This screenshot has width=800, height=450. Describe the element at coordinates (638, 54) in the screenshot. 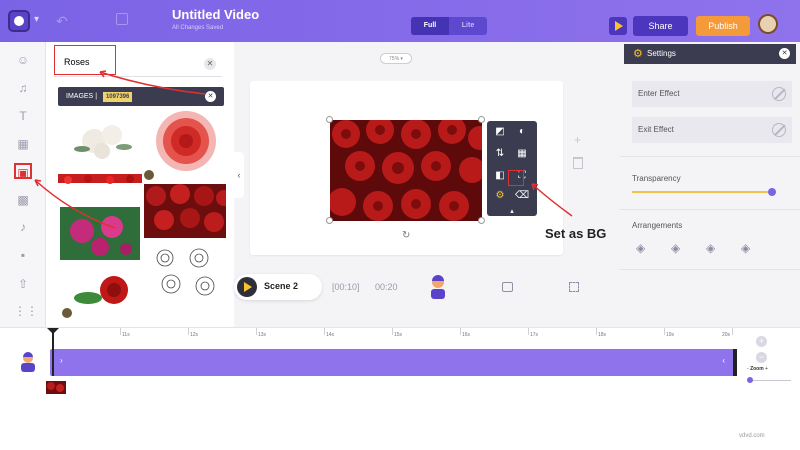

I see `settings-gear-icon: ⚙` at that location.